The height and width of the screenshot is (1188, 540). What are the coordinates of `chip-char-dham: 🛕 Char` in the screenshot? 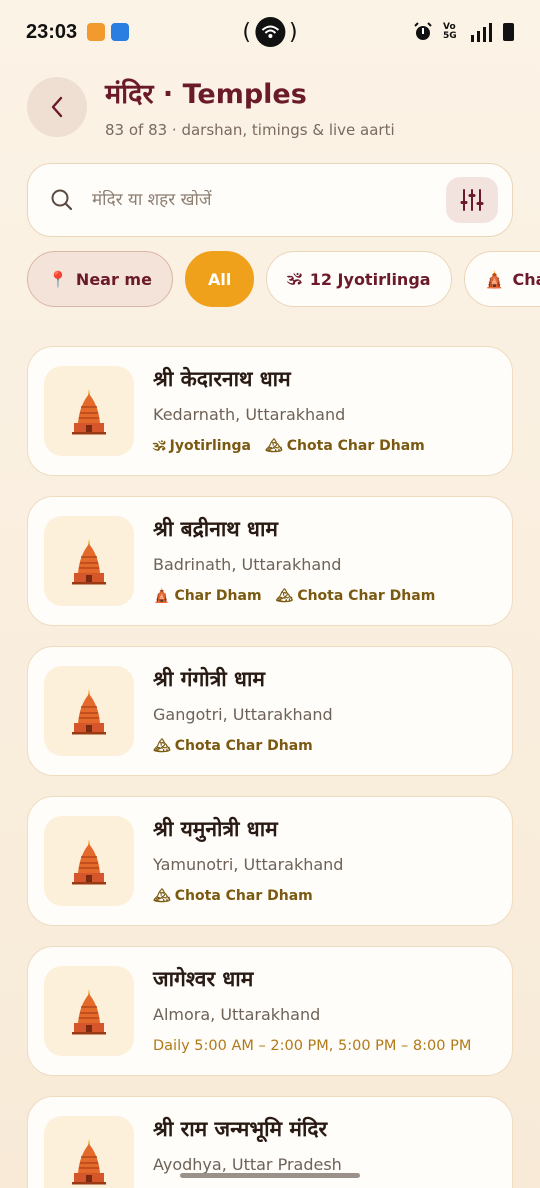 It's located at (501, 279).